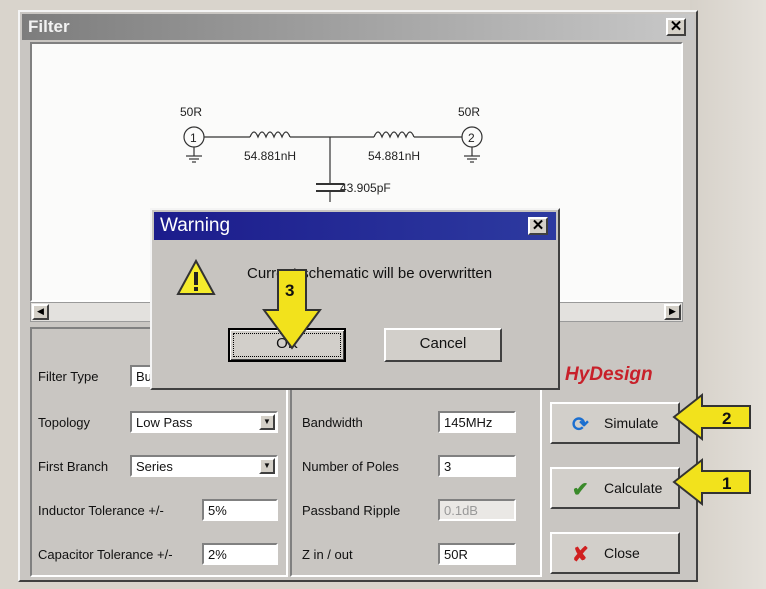  Describe the element at coordinates (711, 417) in the screenshot. I see `callout-arrow-2: 2` at that location.